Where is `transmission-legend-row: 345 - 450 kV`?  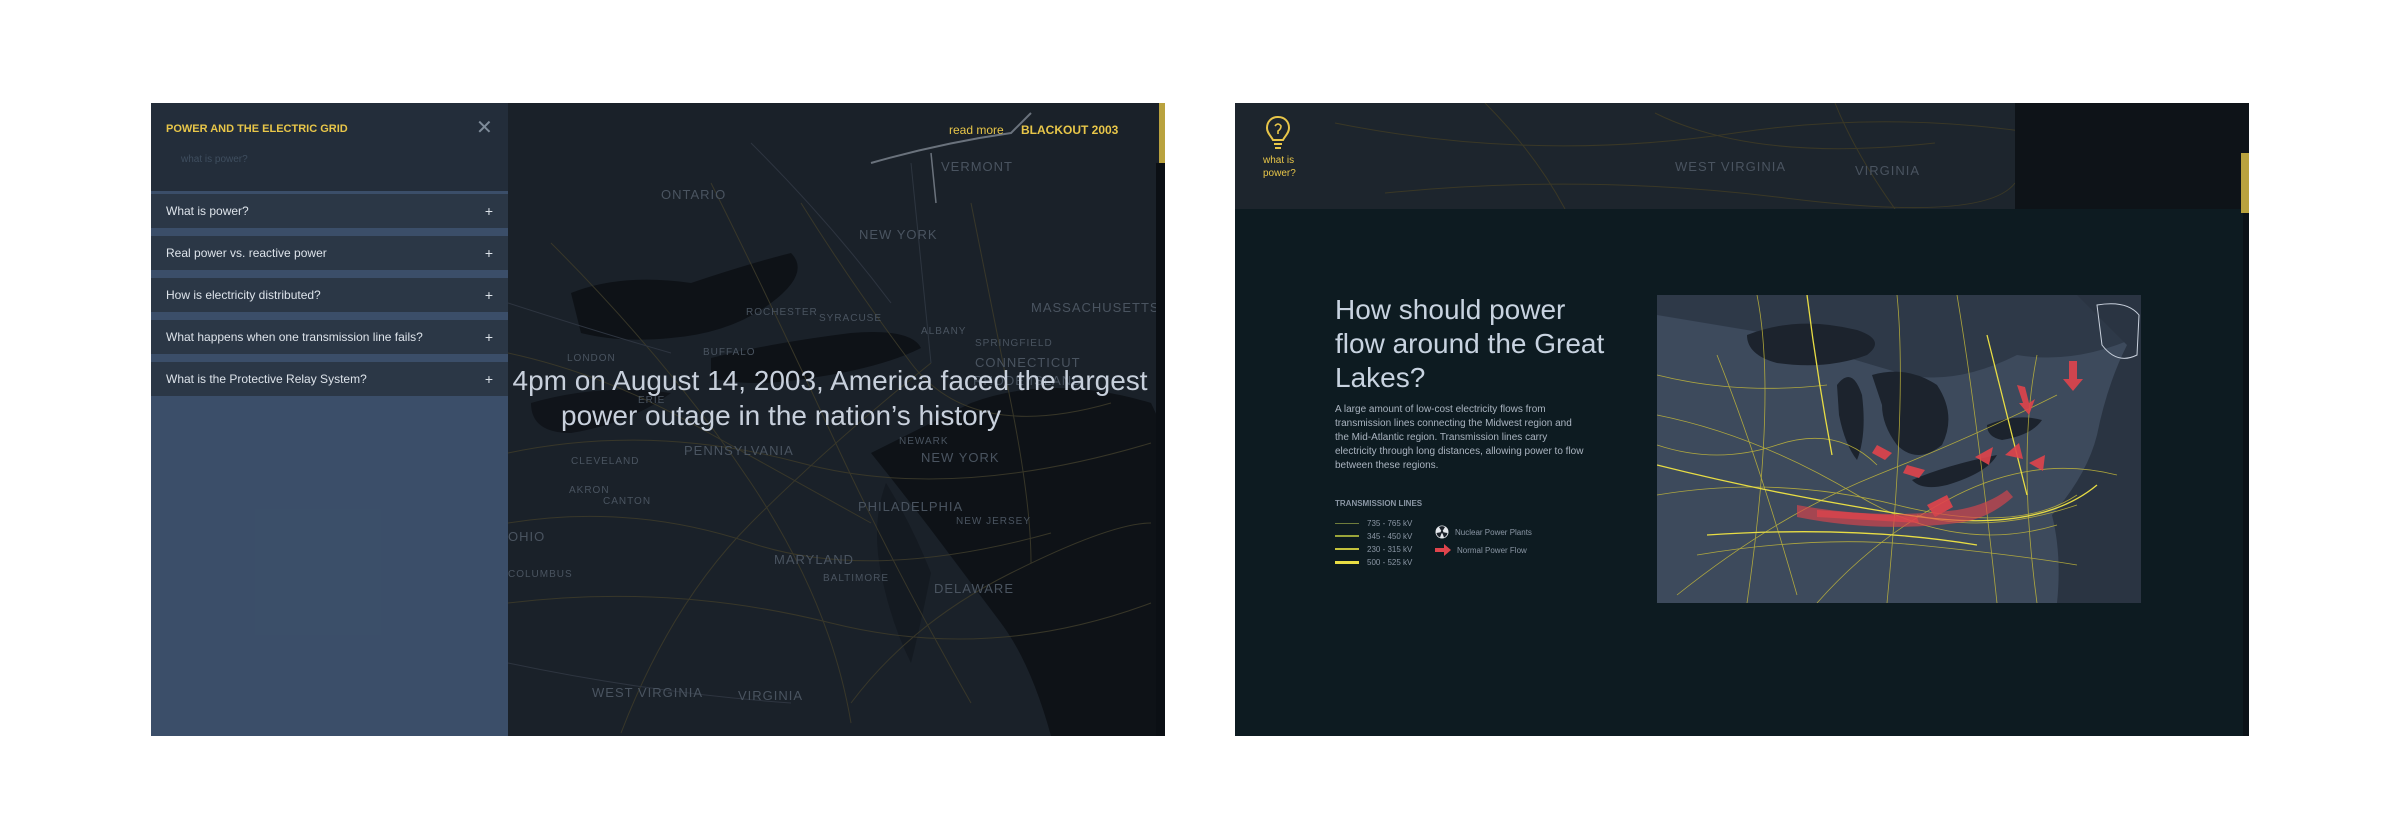
transmission-legend-row: 345 - 450 kV is located at coordinates (1373, 536).